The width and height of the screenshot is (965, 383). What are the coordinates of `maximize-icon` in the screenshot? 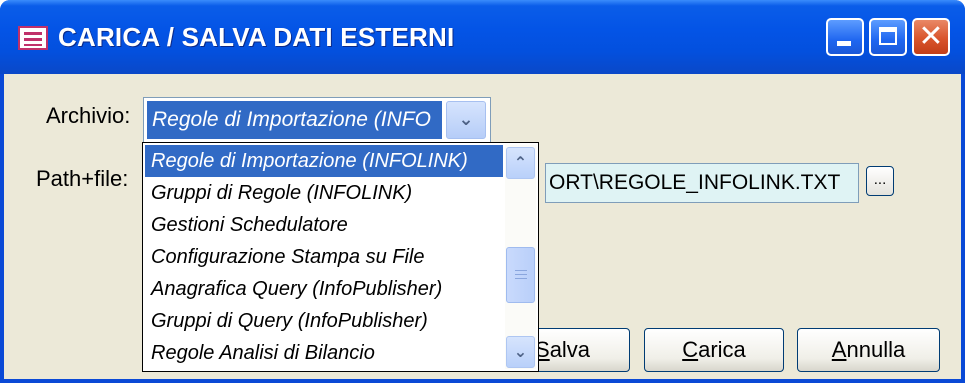 It's located at (888, 36).